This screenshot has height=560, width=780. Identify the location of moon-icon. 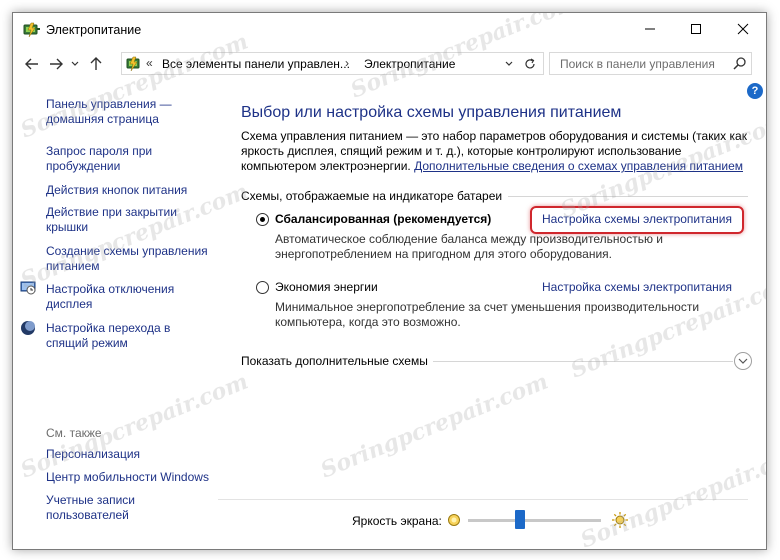
(28, 328).